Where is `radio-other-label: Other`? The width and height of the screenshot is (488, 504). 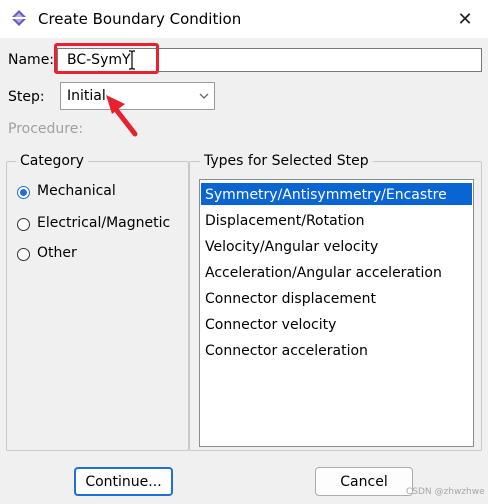 radio-other-label: Other is located at coordinates (57, 253).